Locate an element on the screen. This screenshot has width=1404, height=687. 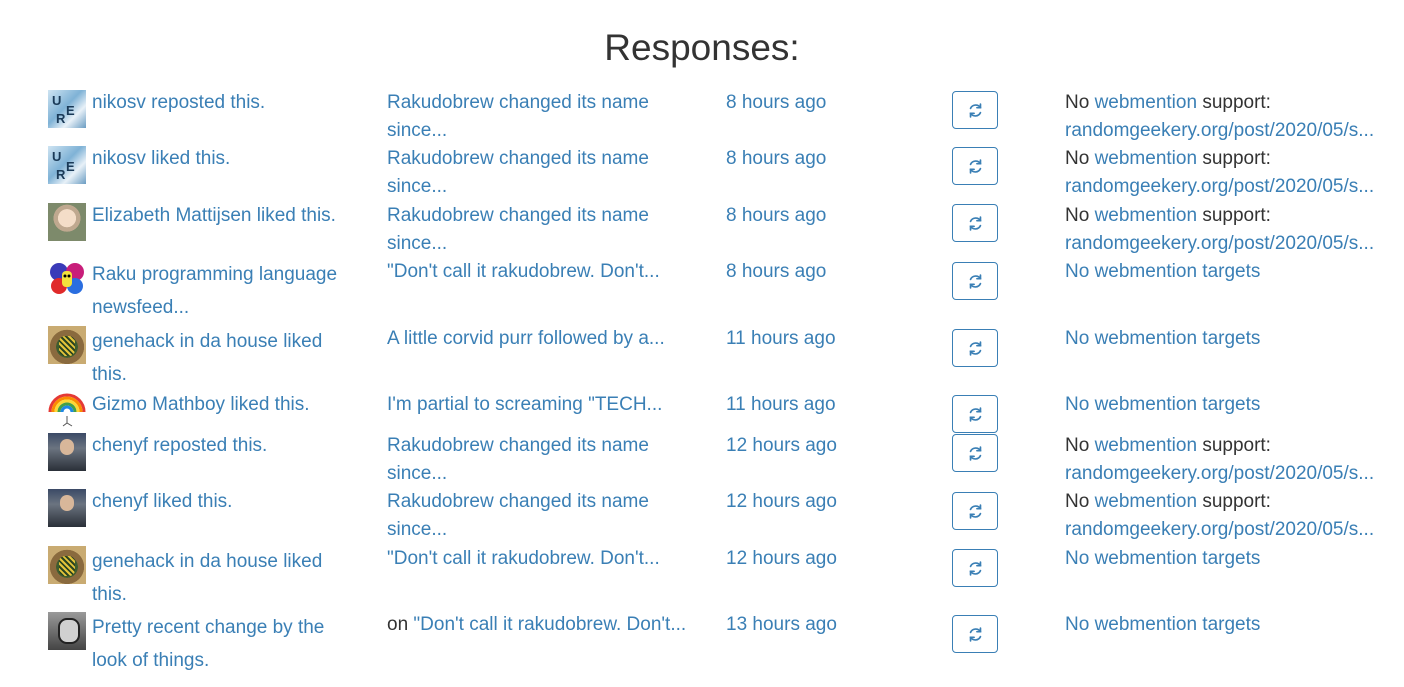
response-author: UER nikosv reposted this. is located at coordinates (203, 108).